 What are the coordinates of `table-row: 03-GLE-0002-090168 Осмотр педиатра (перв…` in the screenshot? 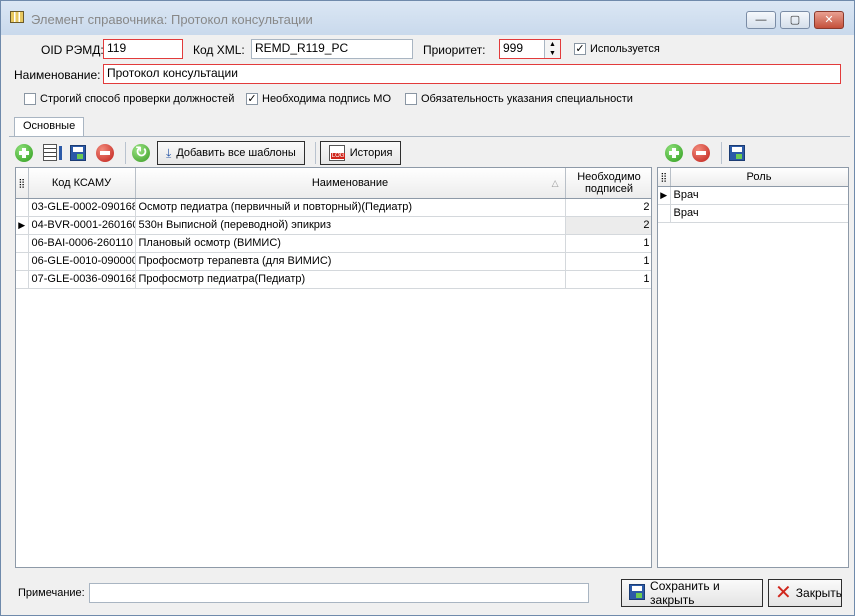 It's located at (333, 207).